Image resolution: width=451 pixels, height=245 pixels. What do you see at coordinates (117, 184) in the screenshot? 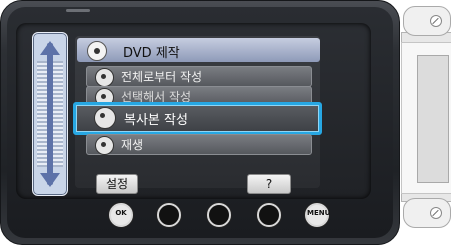
I see `settings-button: 설정` at bounding box center [117, 184].